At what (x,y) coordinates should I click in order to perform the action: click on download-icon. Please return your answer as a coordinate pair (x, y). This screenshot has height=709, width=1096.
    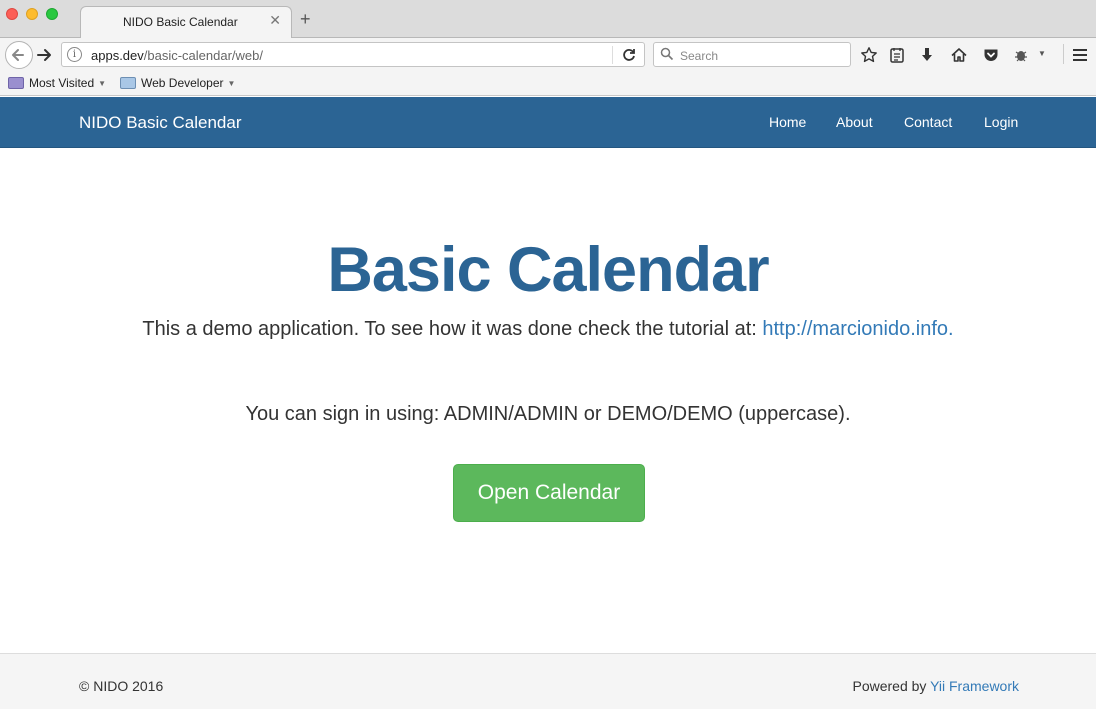
    Looking at the image, I should click on (927, 55).